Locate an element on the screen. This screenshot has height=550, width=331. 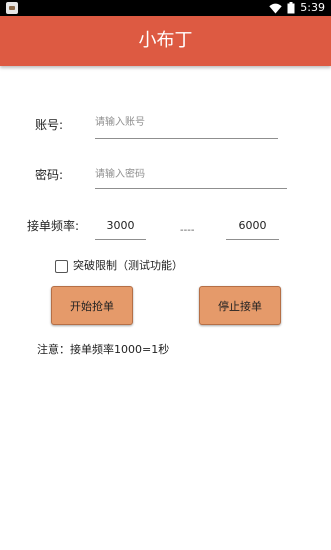
app-title: 小布丁 is located at coordinates (165, 40).